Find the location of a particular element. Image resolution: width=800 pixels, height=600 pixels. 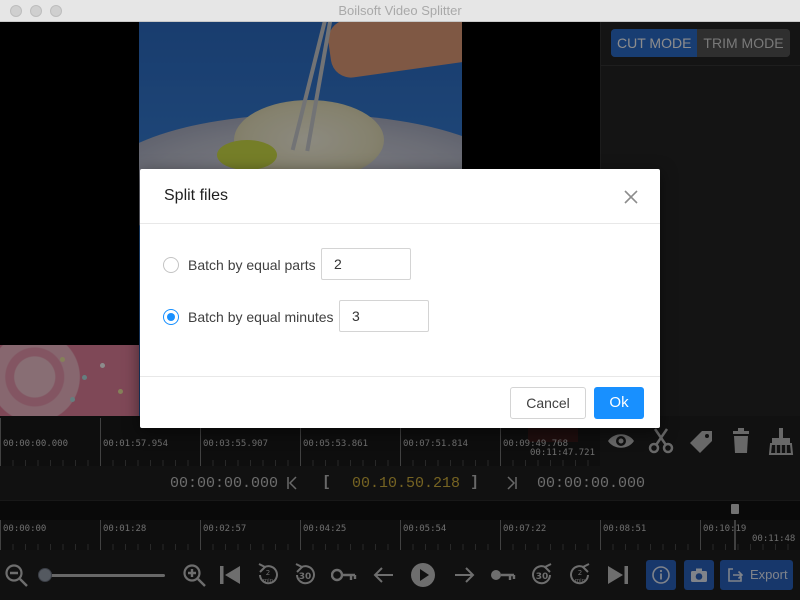

batch-minutes-radio is located at coordinates (171, 317).